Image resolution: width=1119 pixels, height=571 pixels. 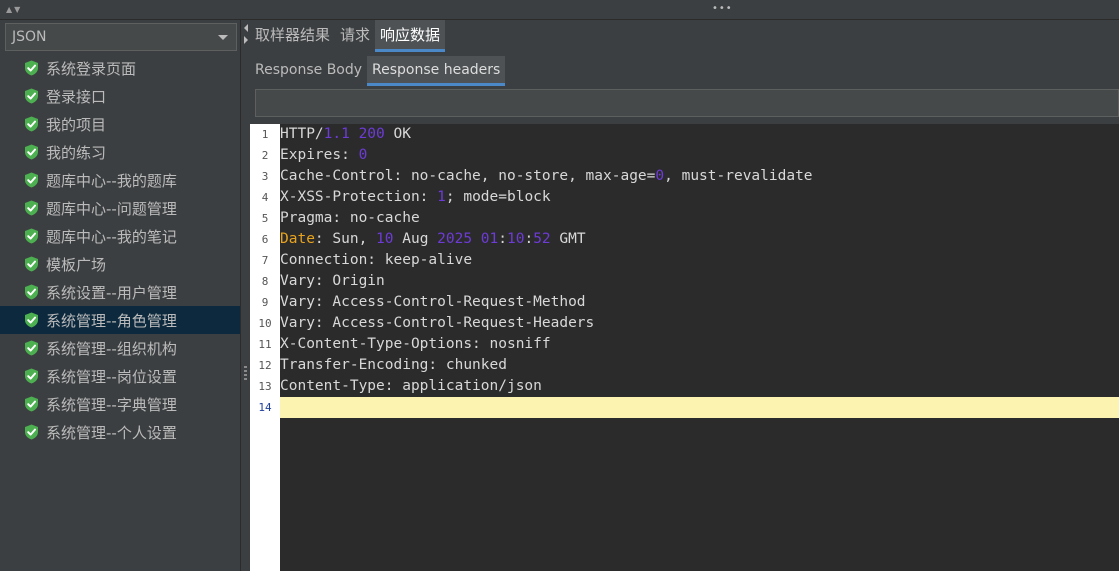 What do you see at coordinates (246, 28) in the screenshot?
I see `collapse-left-icon` at bounding box center [246, 28].